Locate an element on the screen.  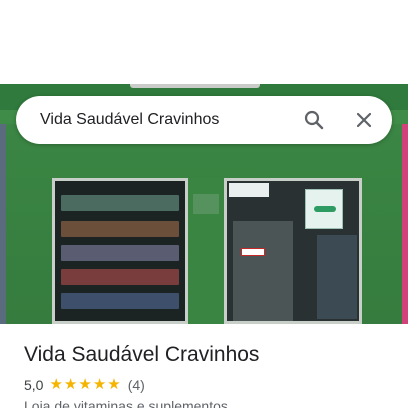
poster-logo is located at coordinates (325, 209).